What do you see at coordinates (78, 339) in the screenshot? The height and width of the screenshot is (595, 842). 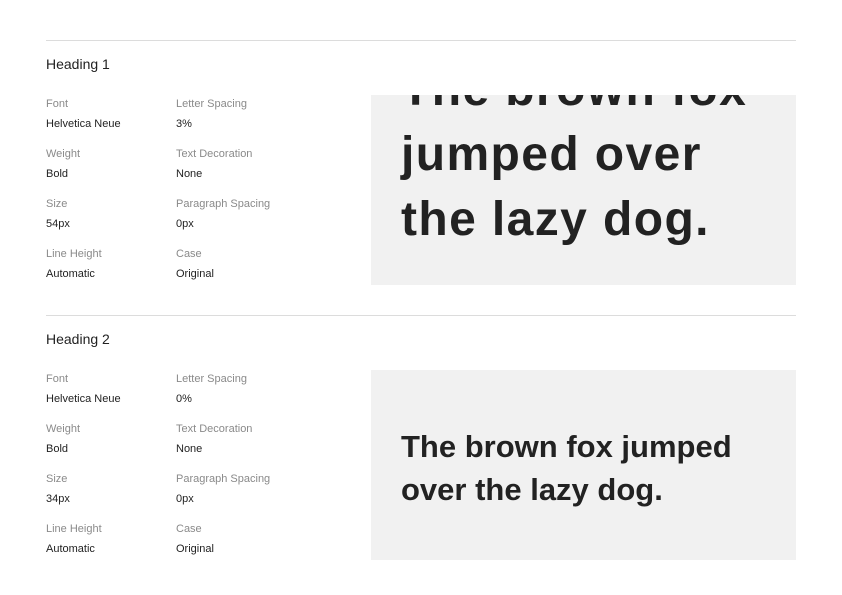 I see `section-title: Heading 2` at bounding box center [78, 339].